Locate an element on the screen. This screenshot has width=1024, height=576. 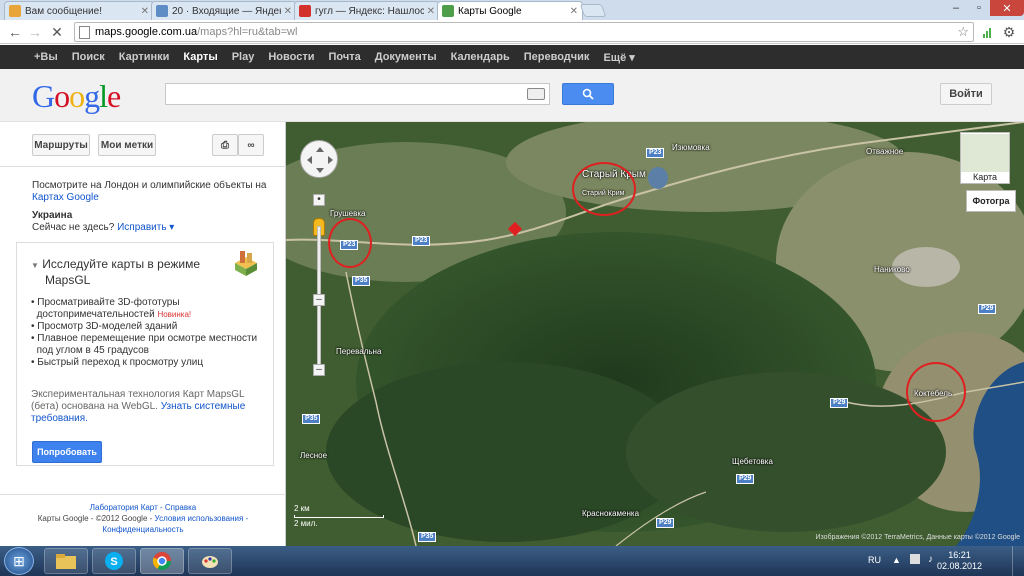
stop-icon: ✕ is located at coordinates (57, 32).